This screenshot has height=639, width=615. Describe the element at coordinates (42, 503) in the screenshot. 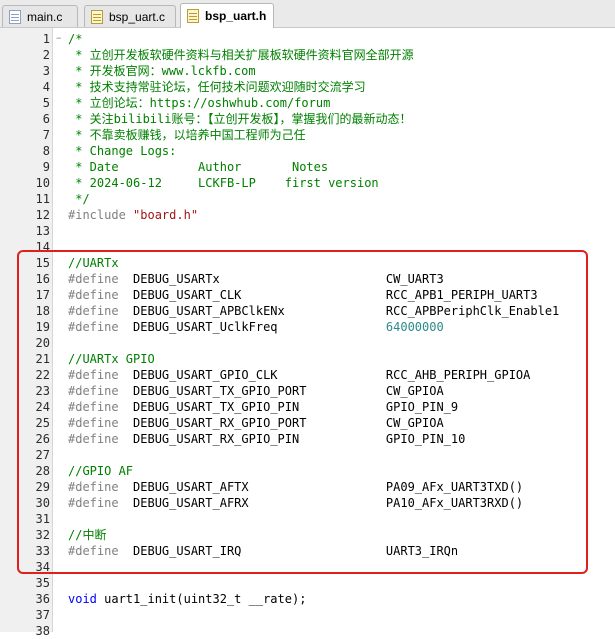

I see `line-number: 30` at that location.